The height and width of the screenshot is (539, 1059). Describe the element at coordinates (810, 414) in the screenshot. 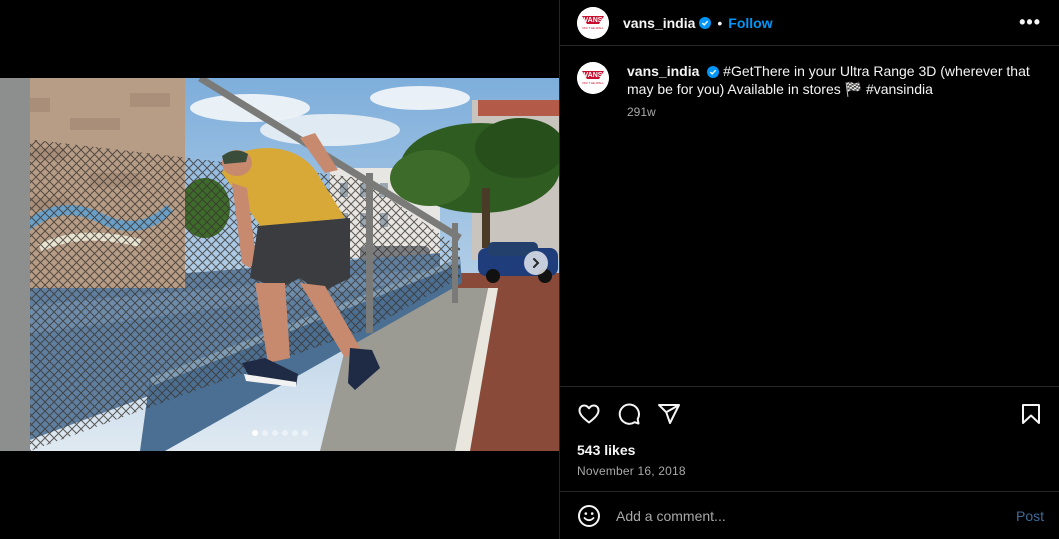

I see `action-bar` at that location.